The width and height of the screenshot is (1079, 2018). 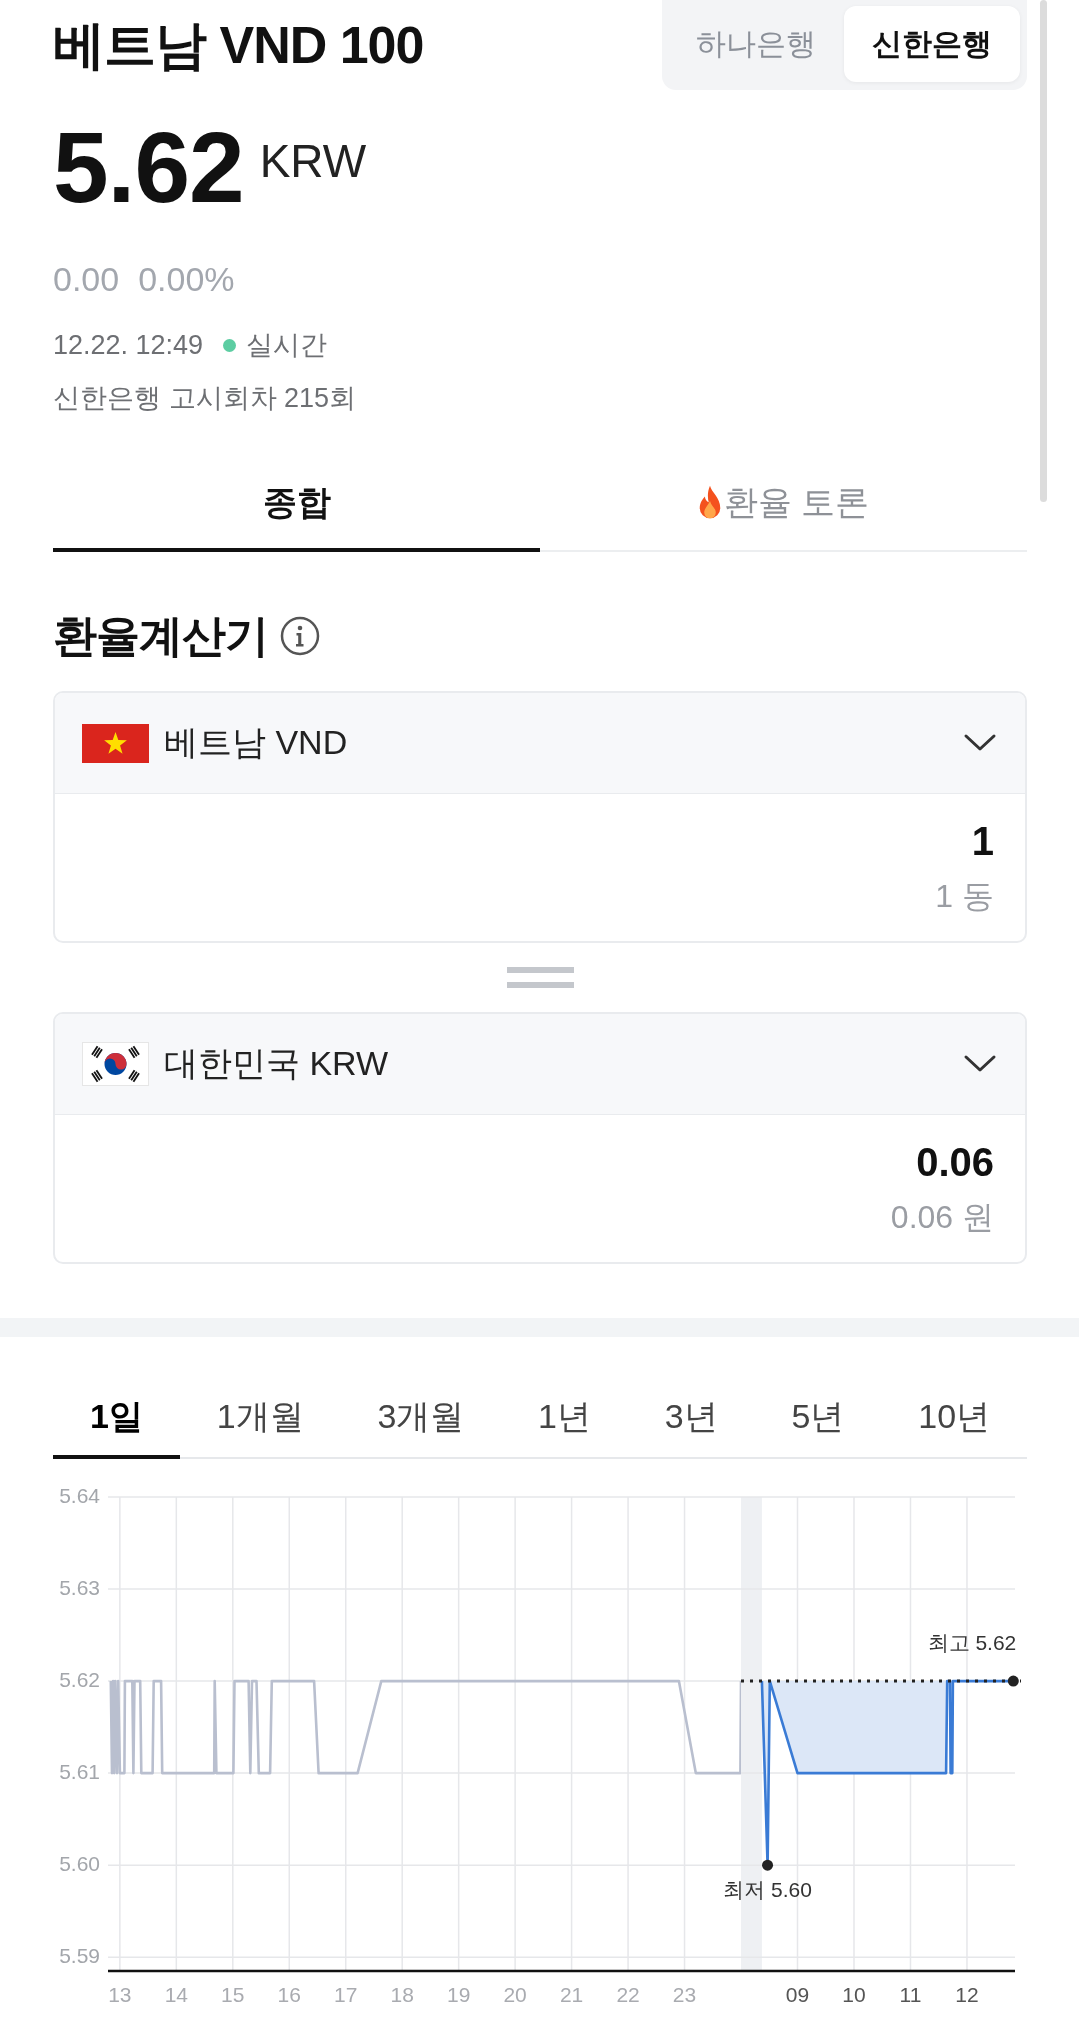 What do you see at coordinates (115, 743) in the screenshot?
I see `star-flag-icon` at bounding box center [115, 743].